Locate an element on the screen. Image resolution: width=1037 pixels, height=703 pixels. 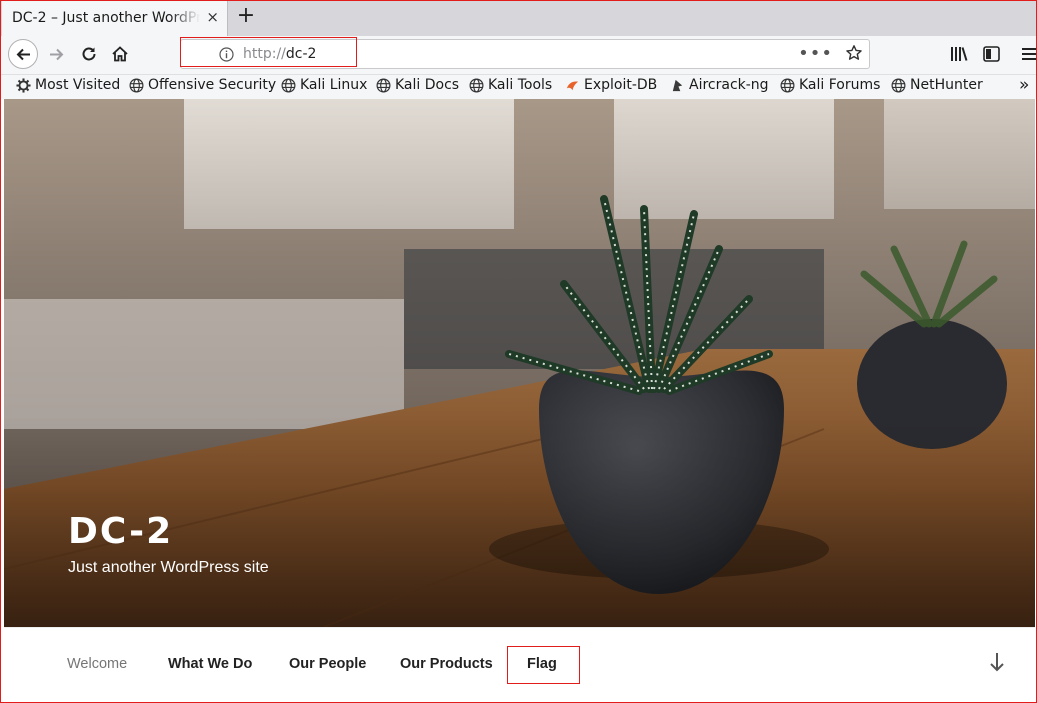
reload-icon is located at coordinates (89, 54).